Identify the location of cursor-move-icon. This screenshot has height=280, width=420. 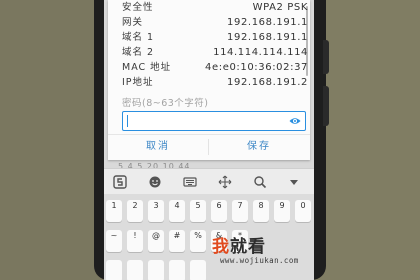
(225, 182).